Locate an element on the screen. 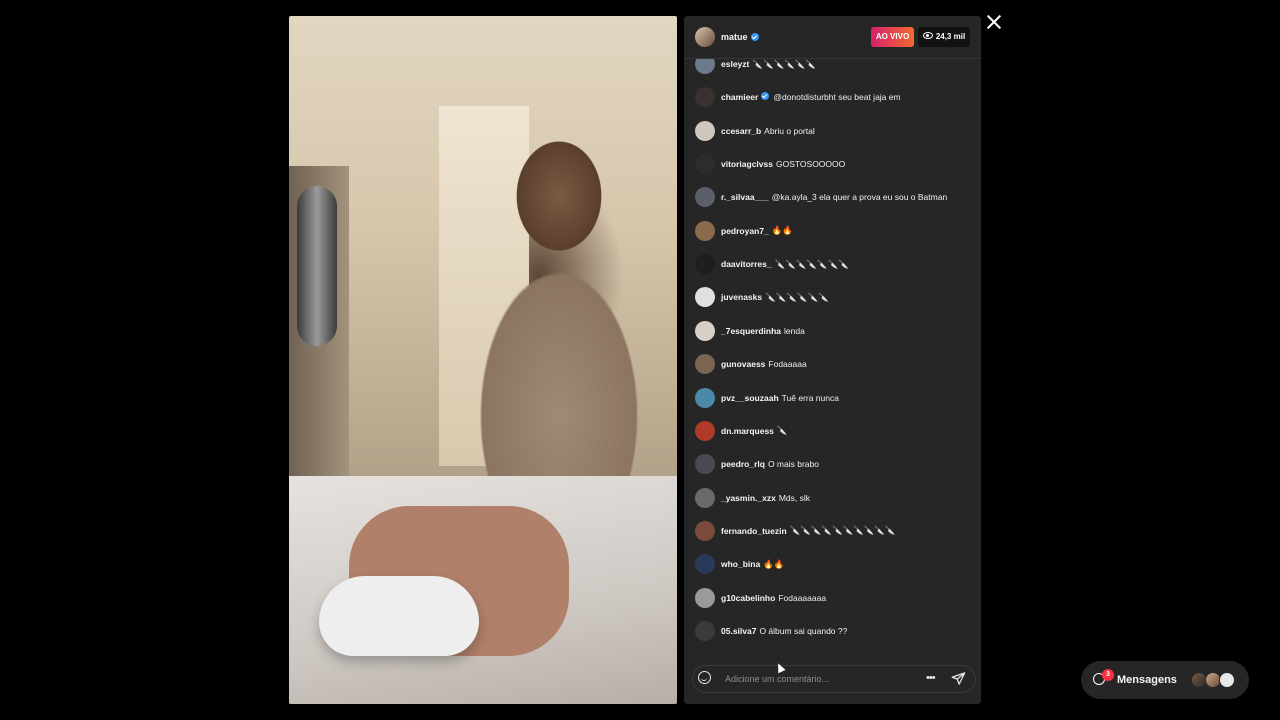 The image size is (1280, 720). comment-text: GOSTOSOOOOO is located at coordinates (810, 164).